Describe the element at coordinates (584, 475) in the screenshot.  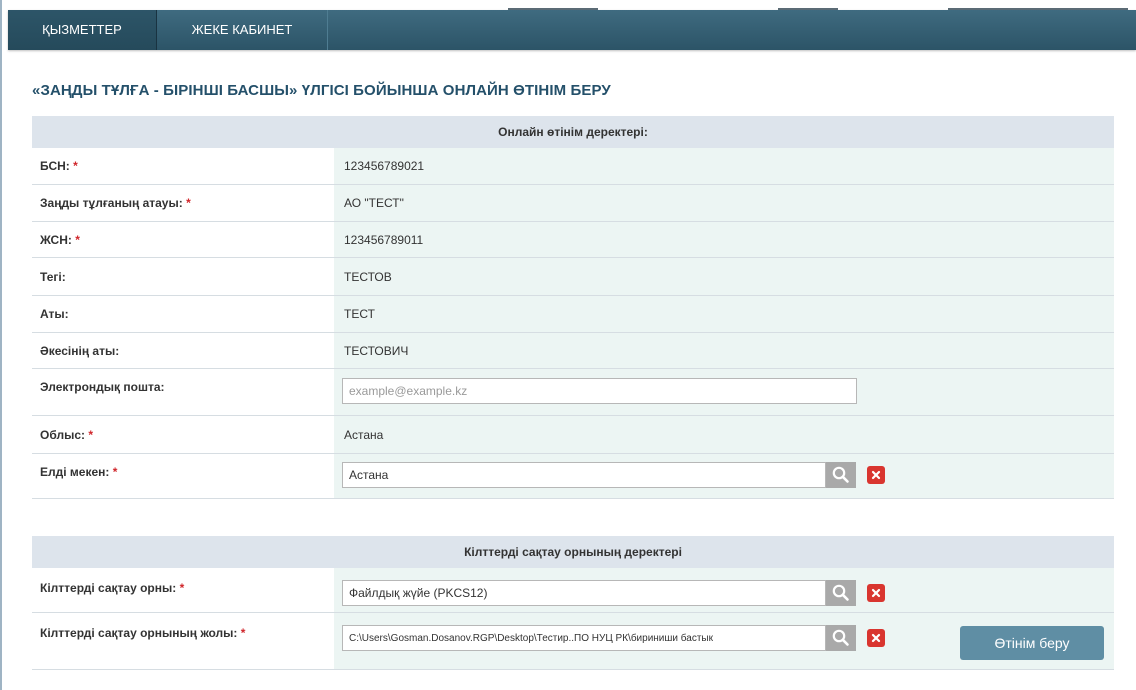
I see `locality-input` at that location.